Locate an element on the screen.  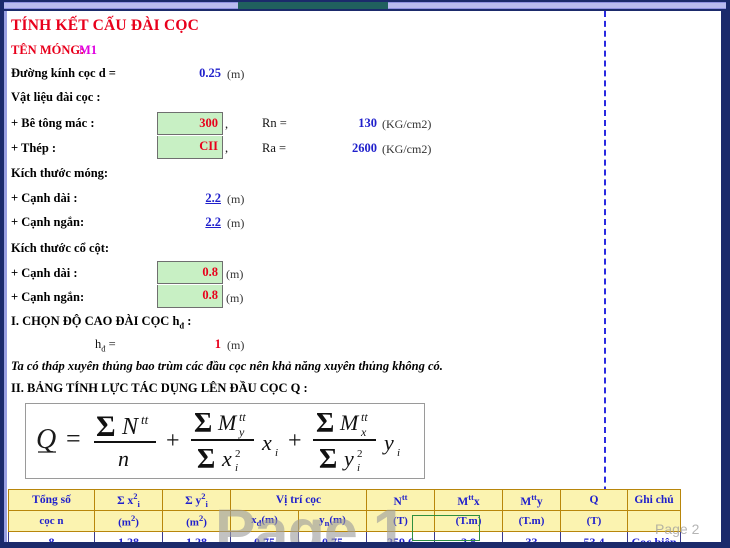
th-q: Q is located at coordinates (594, 500).